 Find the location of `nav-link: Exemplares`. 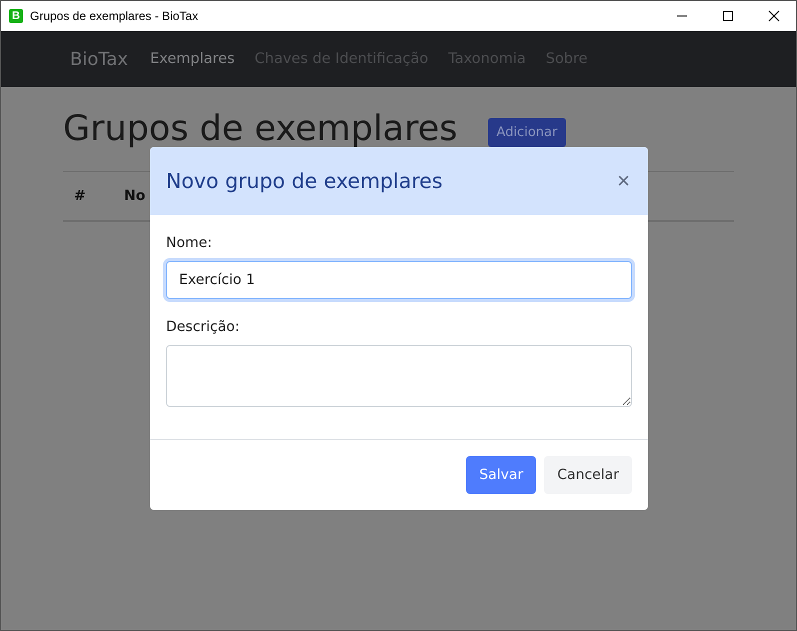

nav-link: Exemplares is located at coordinates (192, 59).